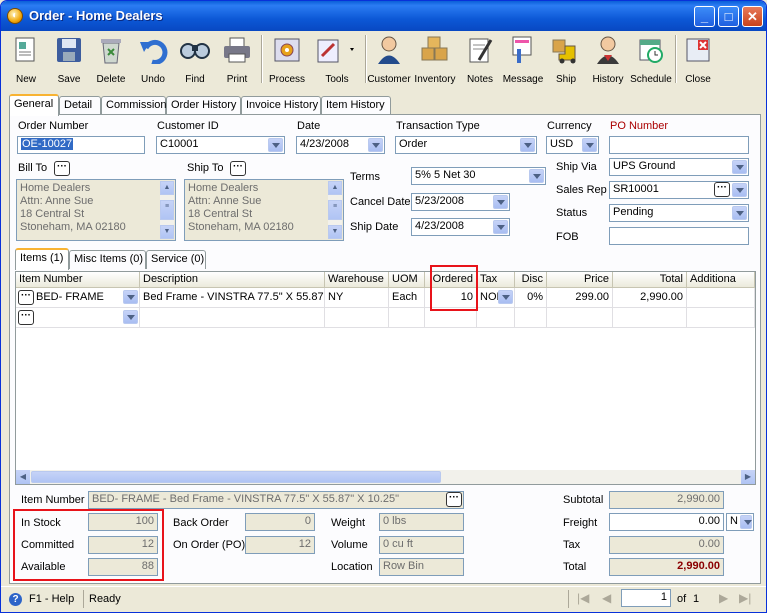 The image size is (767, 613). I want to click on ship-button: Ship, so click(566, 60).